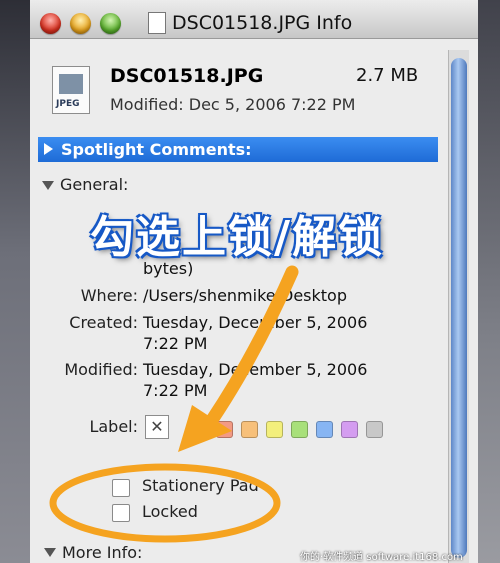 Image resolution: width=500 pixels, height=563 pixels. What do you see at coordinates (50, 23) in the screenshot?
I see `close-button` at bounding box center [50, 23].